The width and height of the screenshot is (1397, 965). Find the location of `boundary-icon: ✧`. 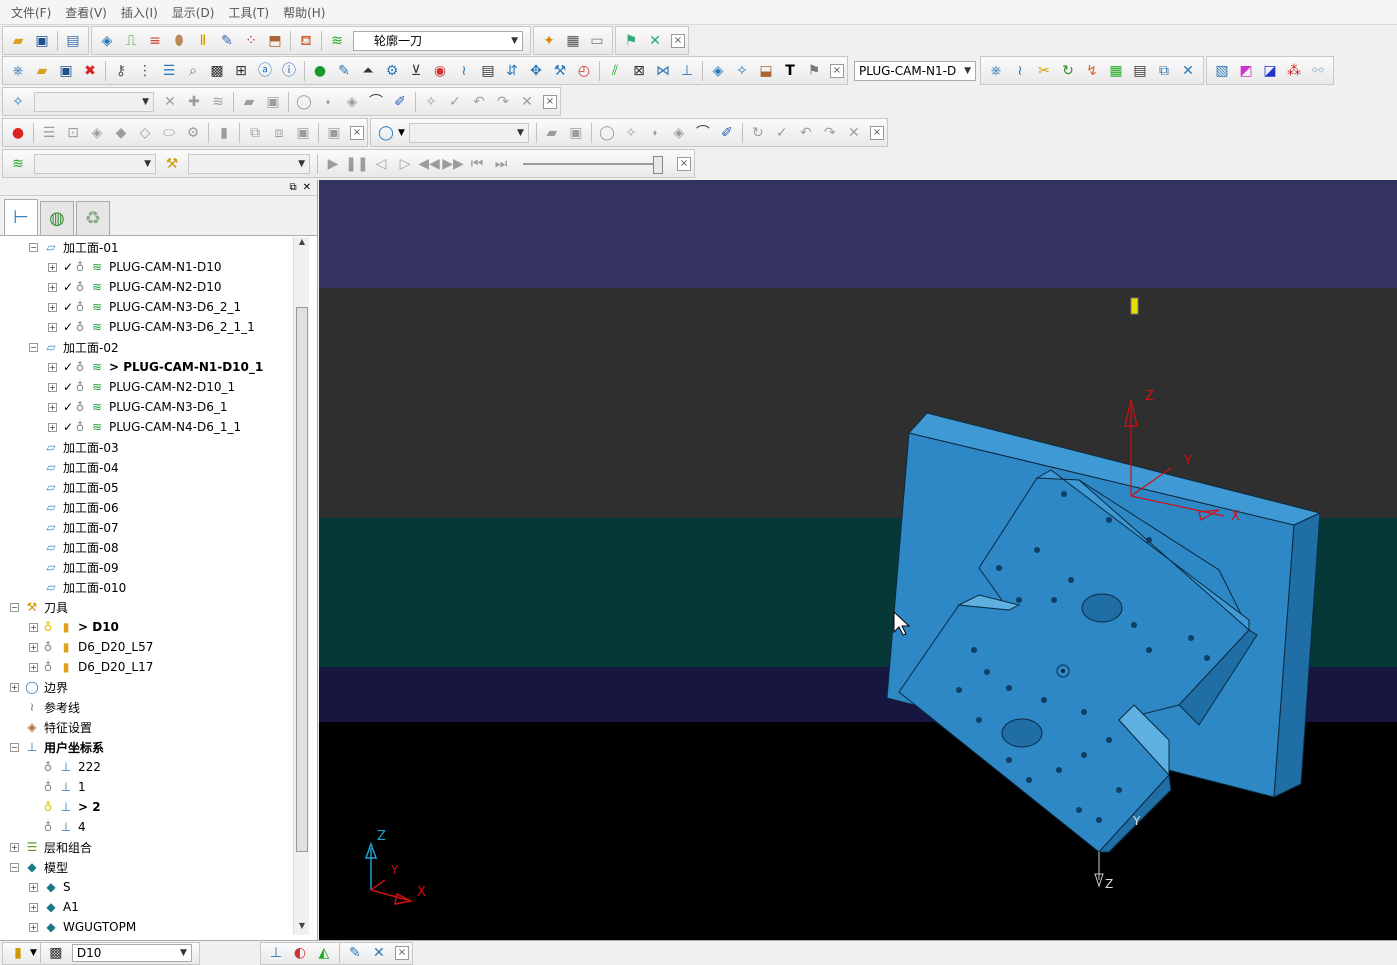

boundary-icon: ✧ is located at coordinates (18, 102).